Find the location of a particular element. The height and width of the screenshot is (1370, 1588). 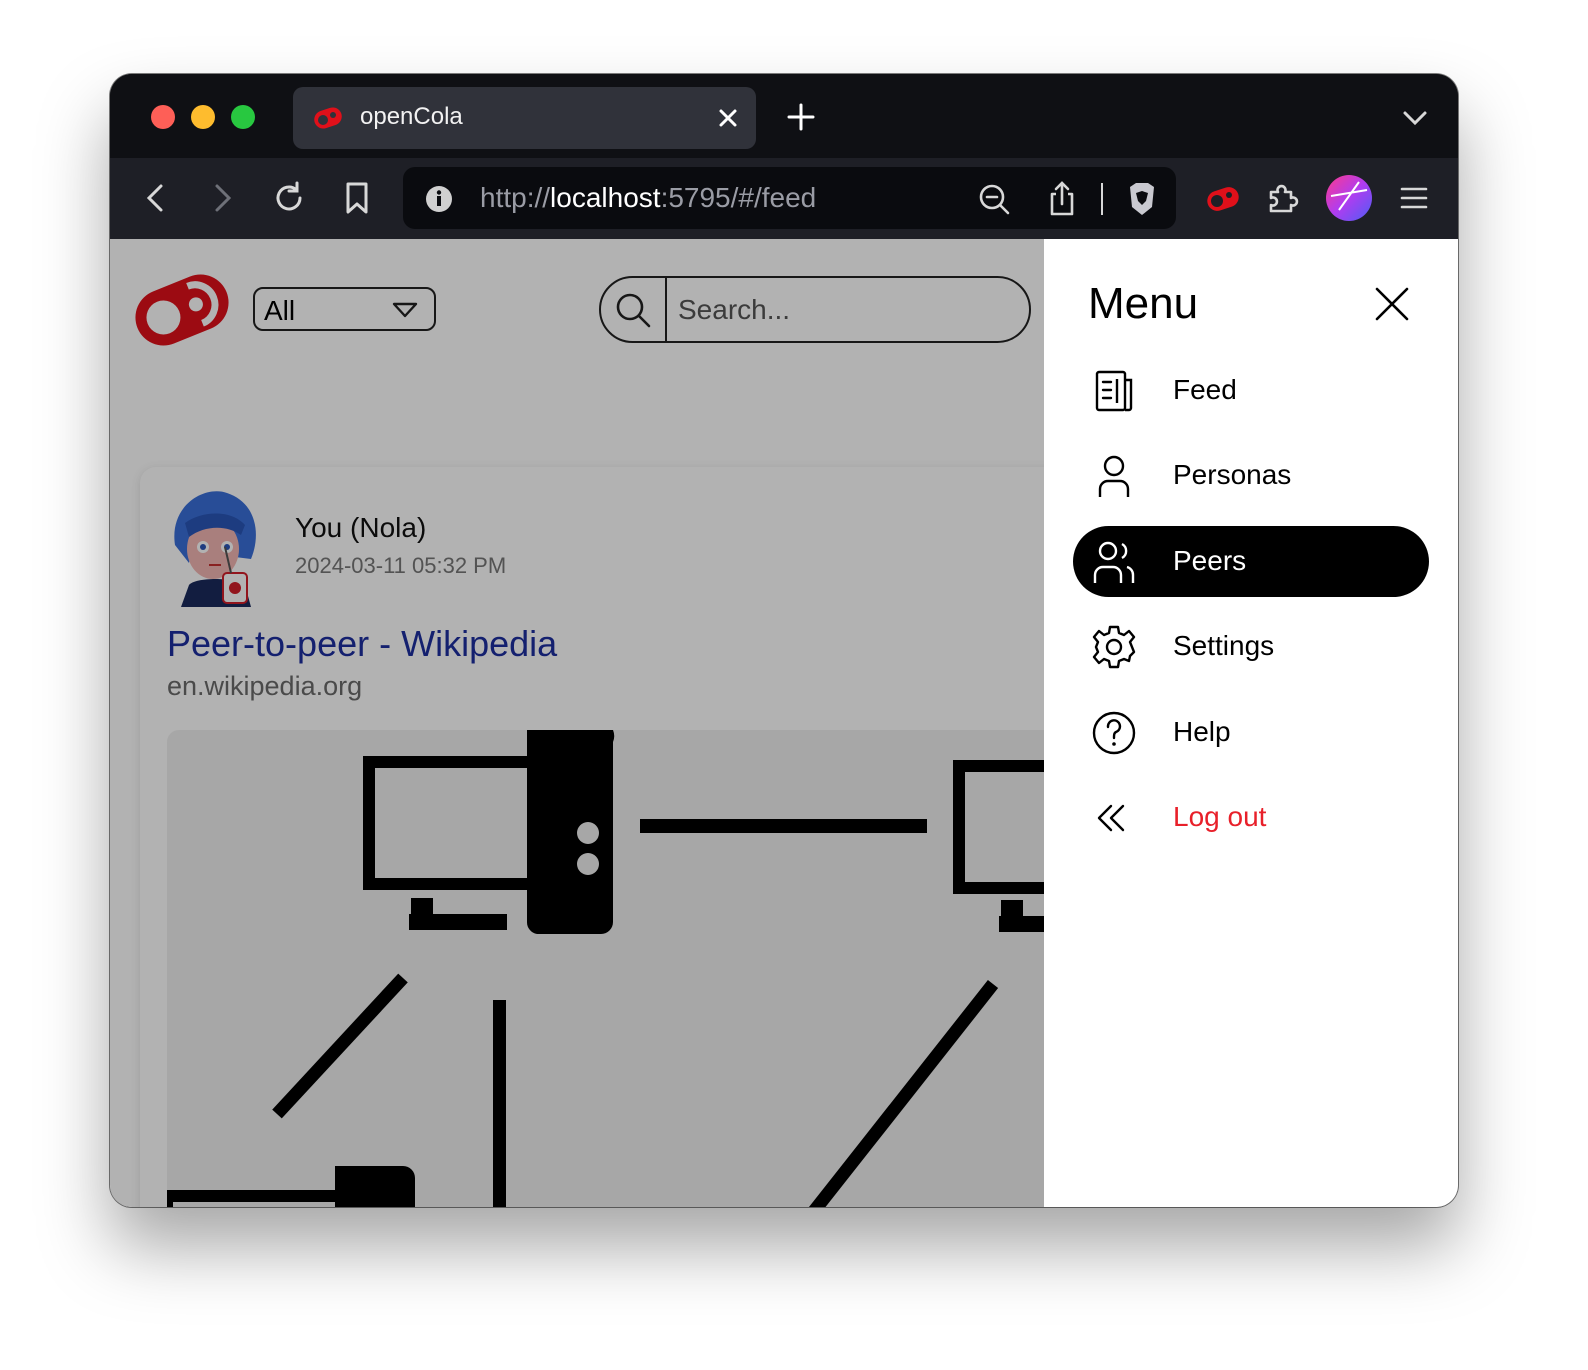

site-info-icon is located at coordinates (439, 199).